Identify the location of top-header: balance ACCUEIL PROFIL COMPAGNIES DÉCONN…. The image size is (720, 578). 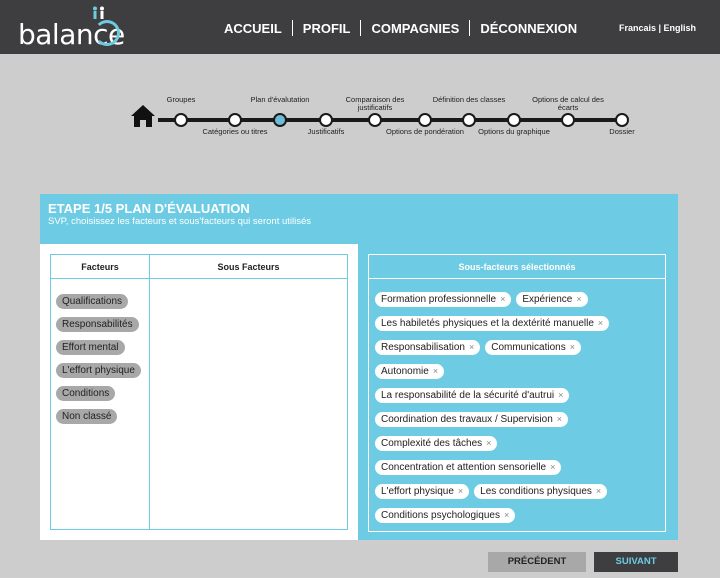
(360, 27).